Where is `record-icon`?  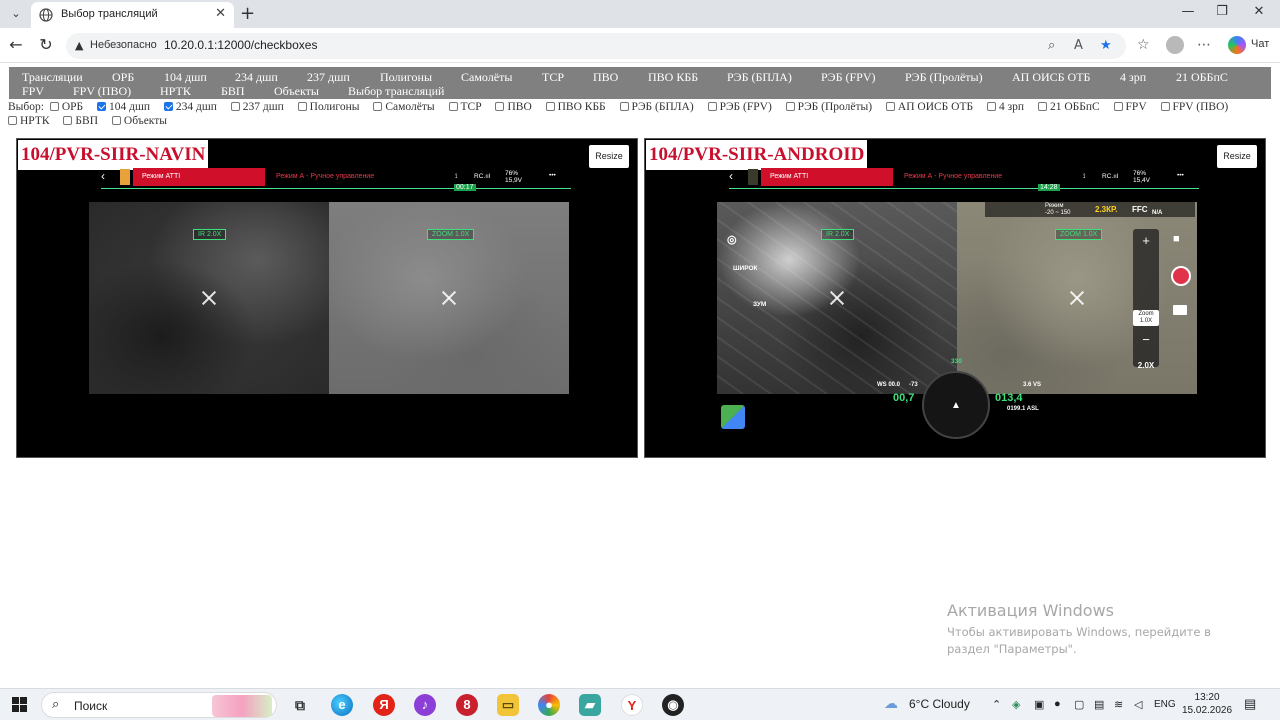 record-icon is located at coordinates (1181, 276).